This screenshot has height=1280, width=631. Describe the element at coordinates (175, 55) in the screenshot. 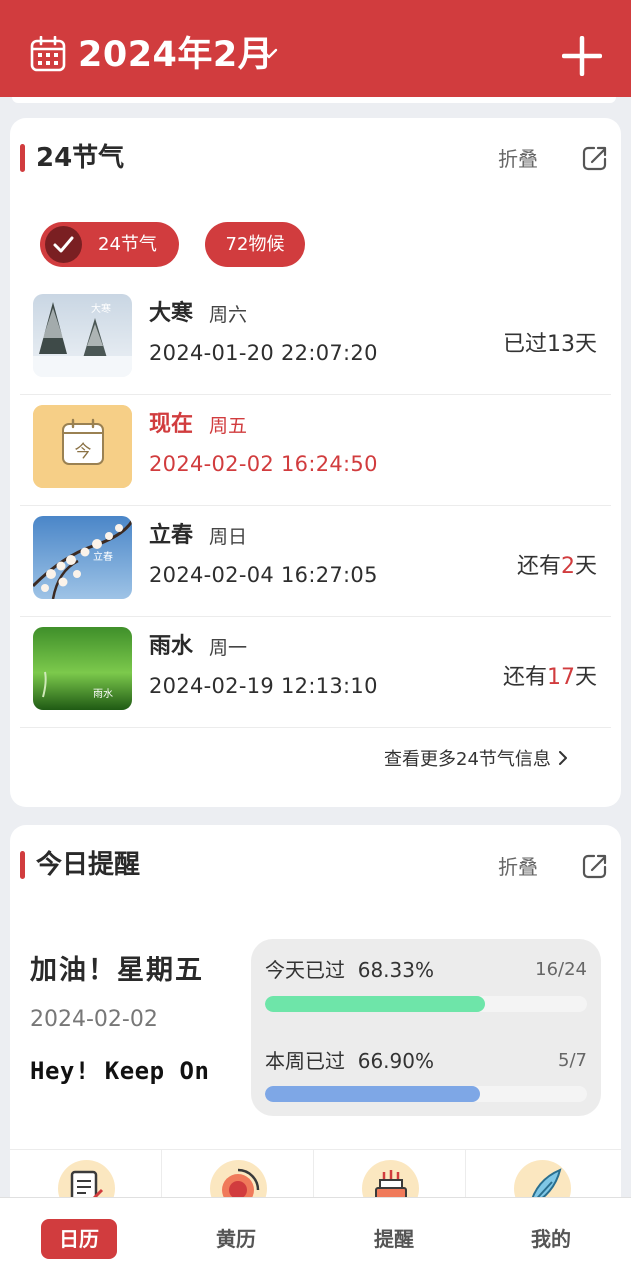

I see `month-title: 2024年2月` at that location.